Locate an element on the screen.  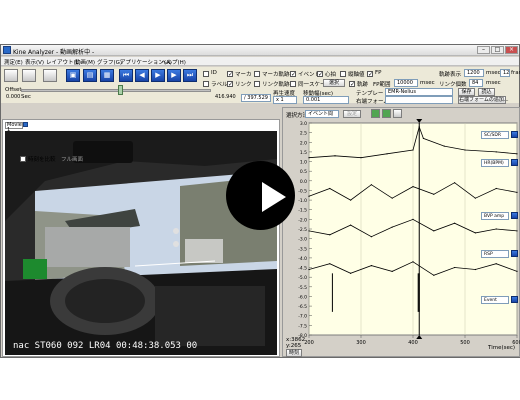
series-label: SC/SDR is located at coordinates (495, 134).